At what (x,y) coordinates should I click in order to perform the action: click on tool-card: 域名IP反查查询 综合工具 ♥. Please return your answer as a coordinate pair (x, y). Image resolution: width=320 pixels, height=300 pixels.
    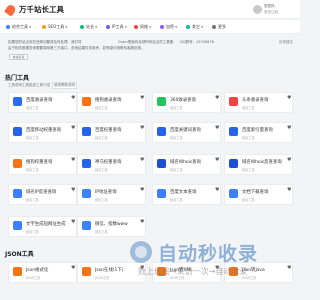
    Looking at the image, I should click on (42, 194).